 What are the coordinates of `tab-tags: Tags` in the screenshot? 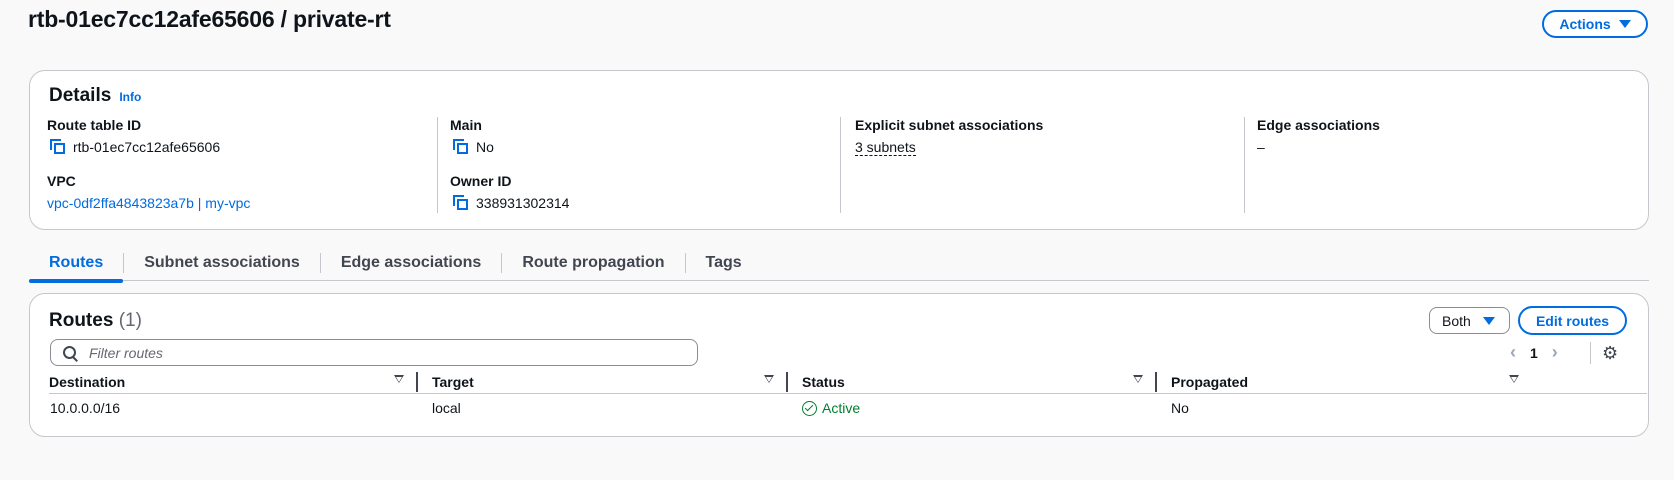 It's located at (724, 263).